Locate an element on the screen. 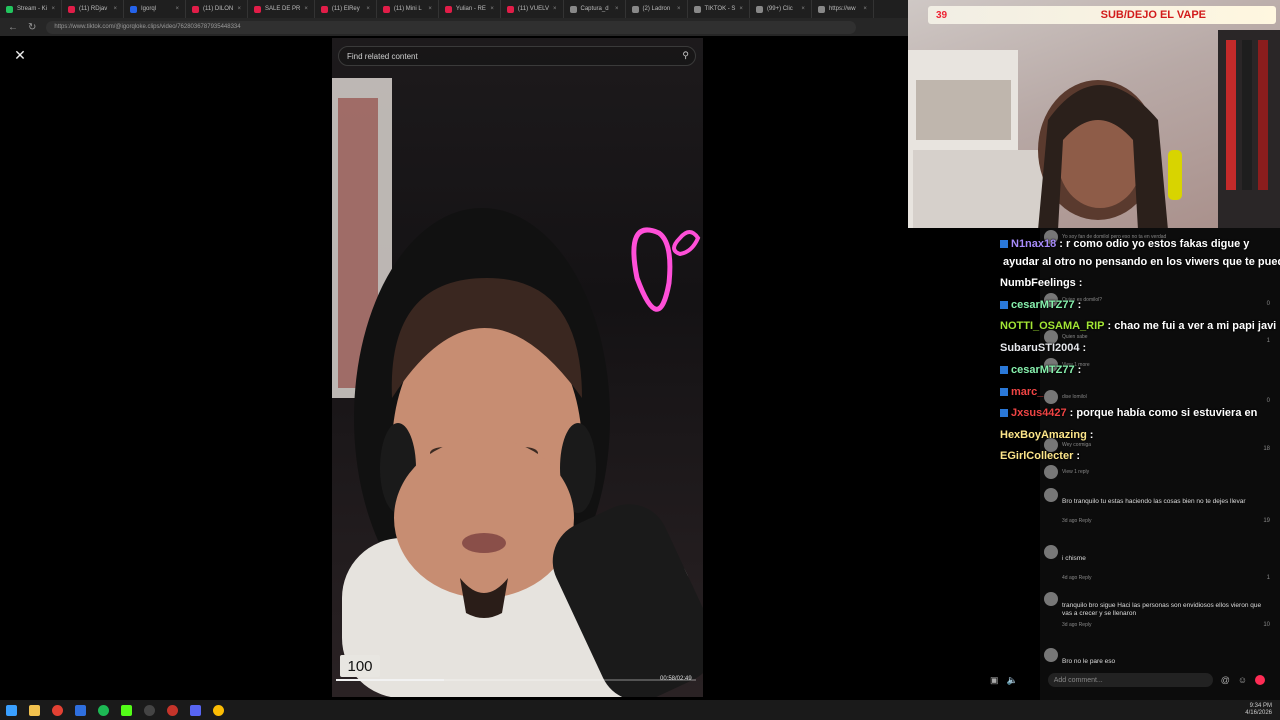 The width and height of the screenshot is (1280, 720). comment-meta: Wey cormiga is located at coordinates (1076, 445).